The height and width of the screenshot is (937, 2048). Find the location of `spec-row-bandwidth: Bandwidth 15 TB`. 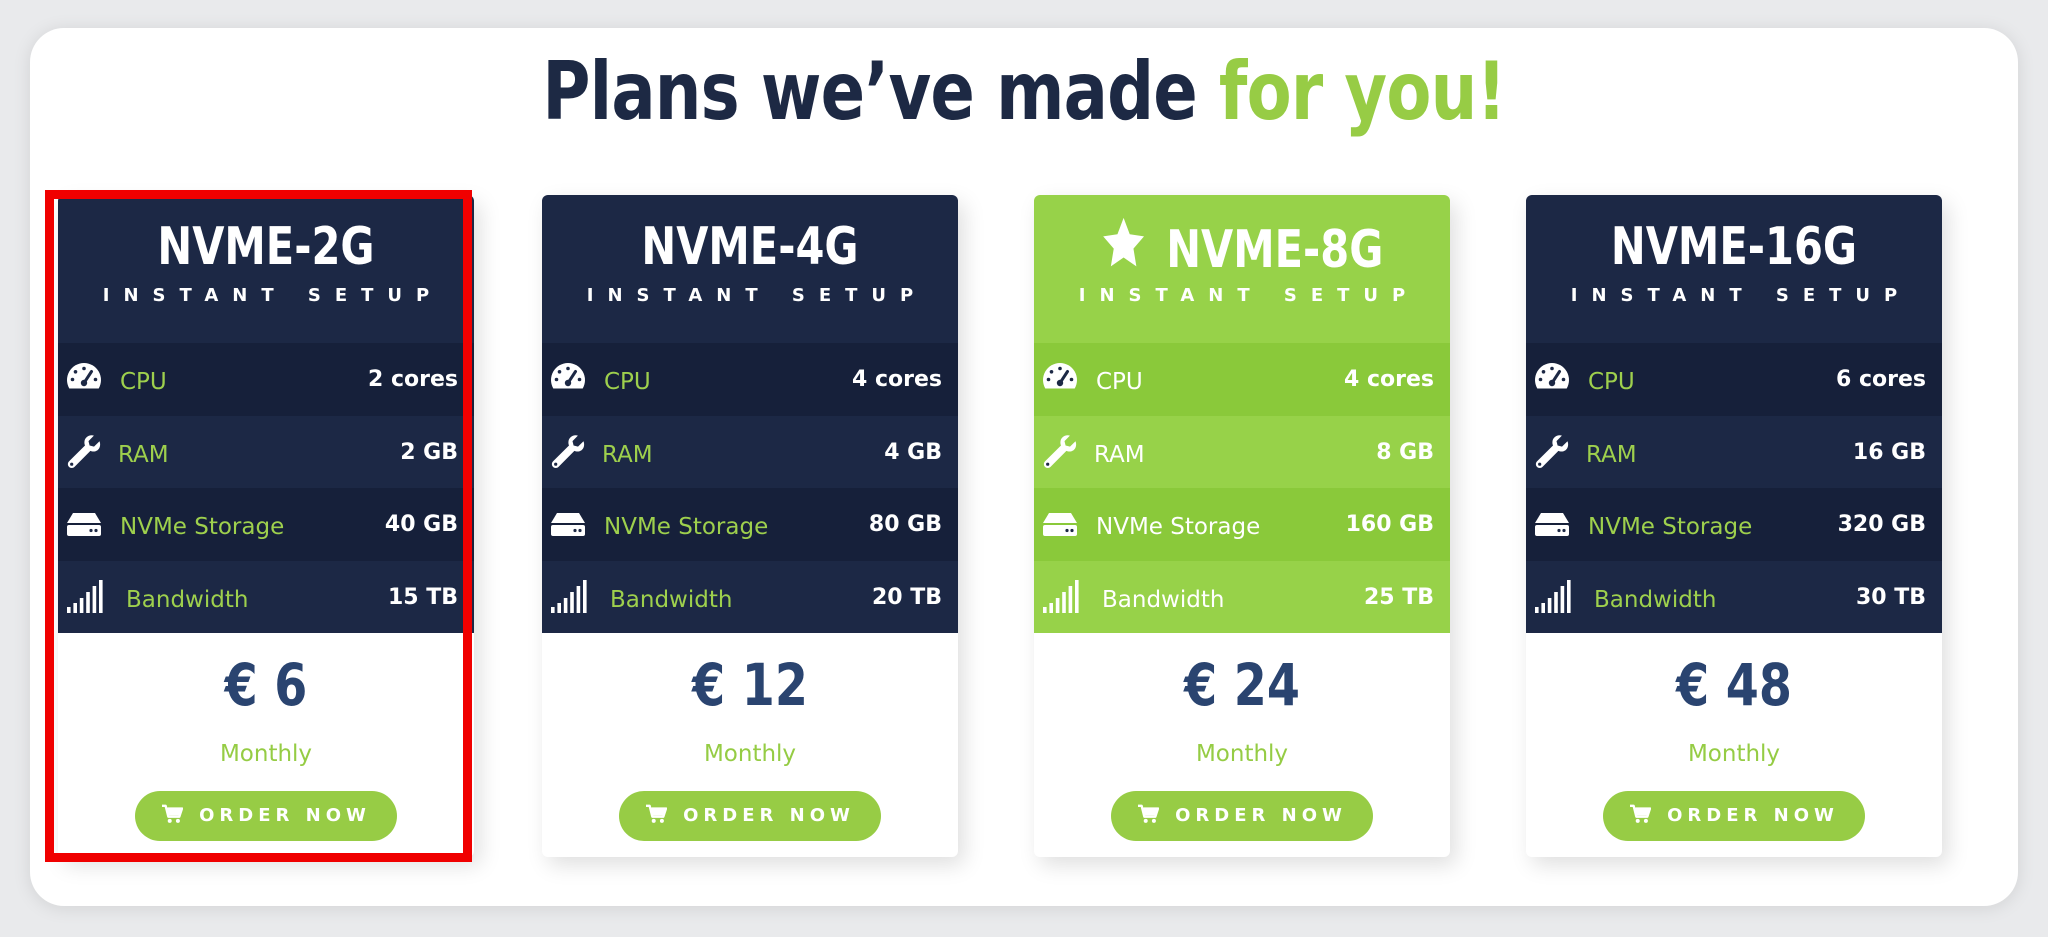

spec-row-bandwidth: Bandwidth 15 TB is located at coordinates (266, 596).